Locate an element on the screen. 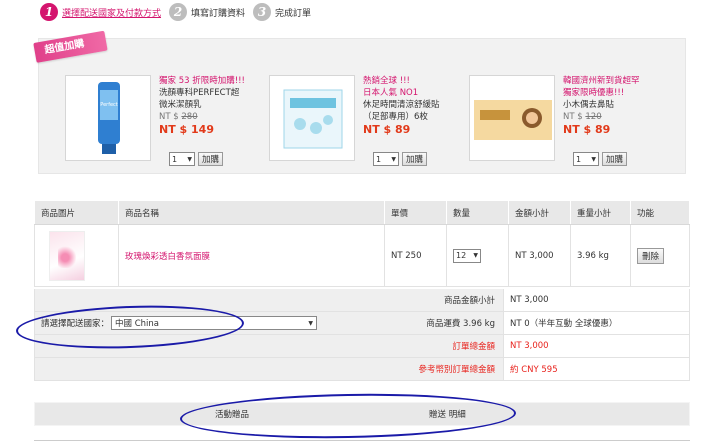  step-1-number: 1 is located at coordinates (49, 12).